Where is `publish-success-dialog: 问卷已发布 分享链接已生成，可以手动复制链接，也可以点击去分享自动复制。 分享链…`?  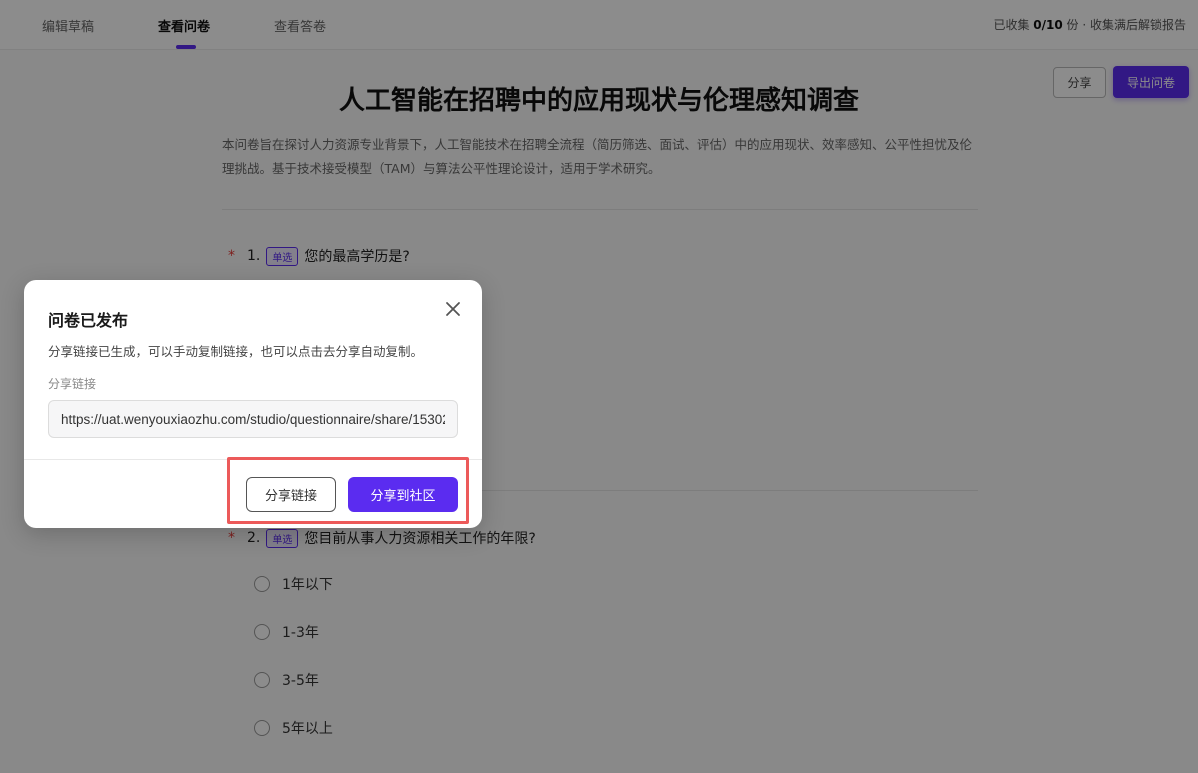
publish-success-dialog: 问卷已发布 分享链接已生成，可以手动复制链接，也可以点击去分享自动复制。 分享链… is located at coordinates (253, 404).